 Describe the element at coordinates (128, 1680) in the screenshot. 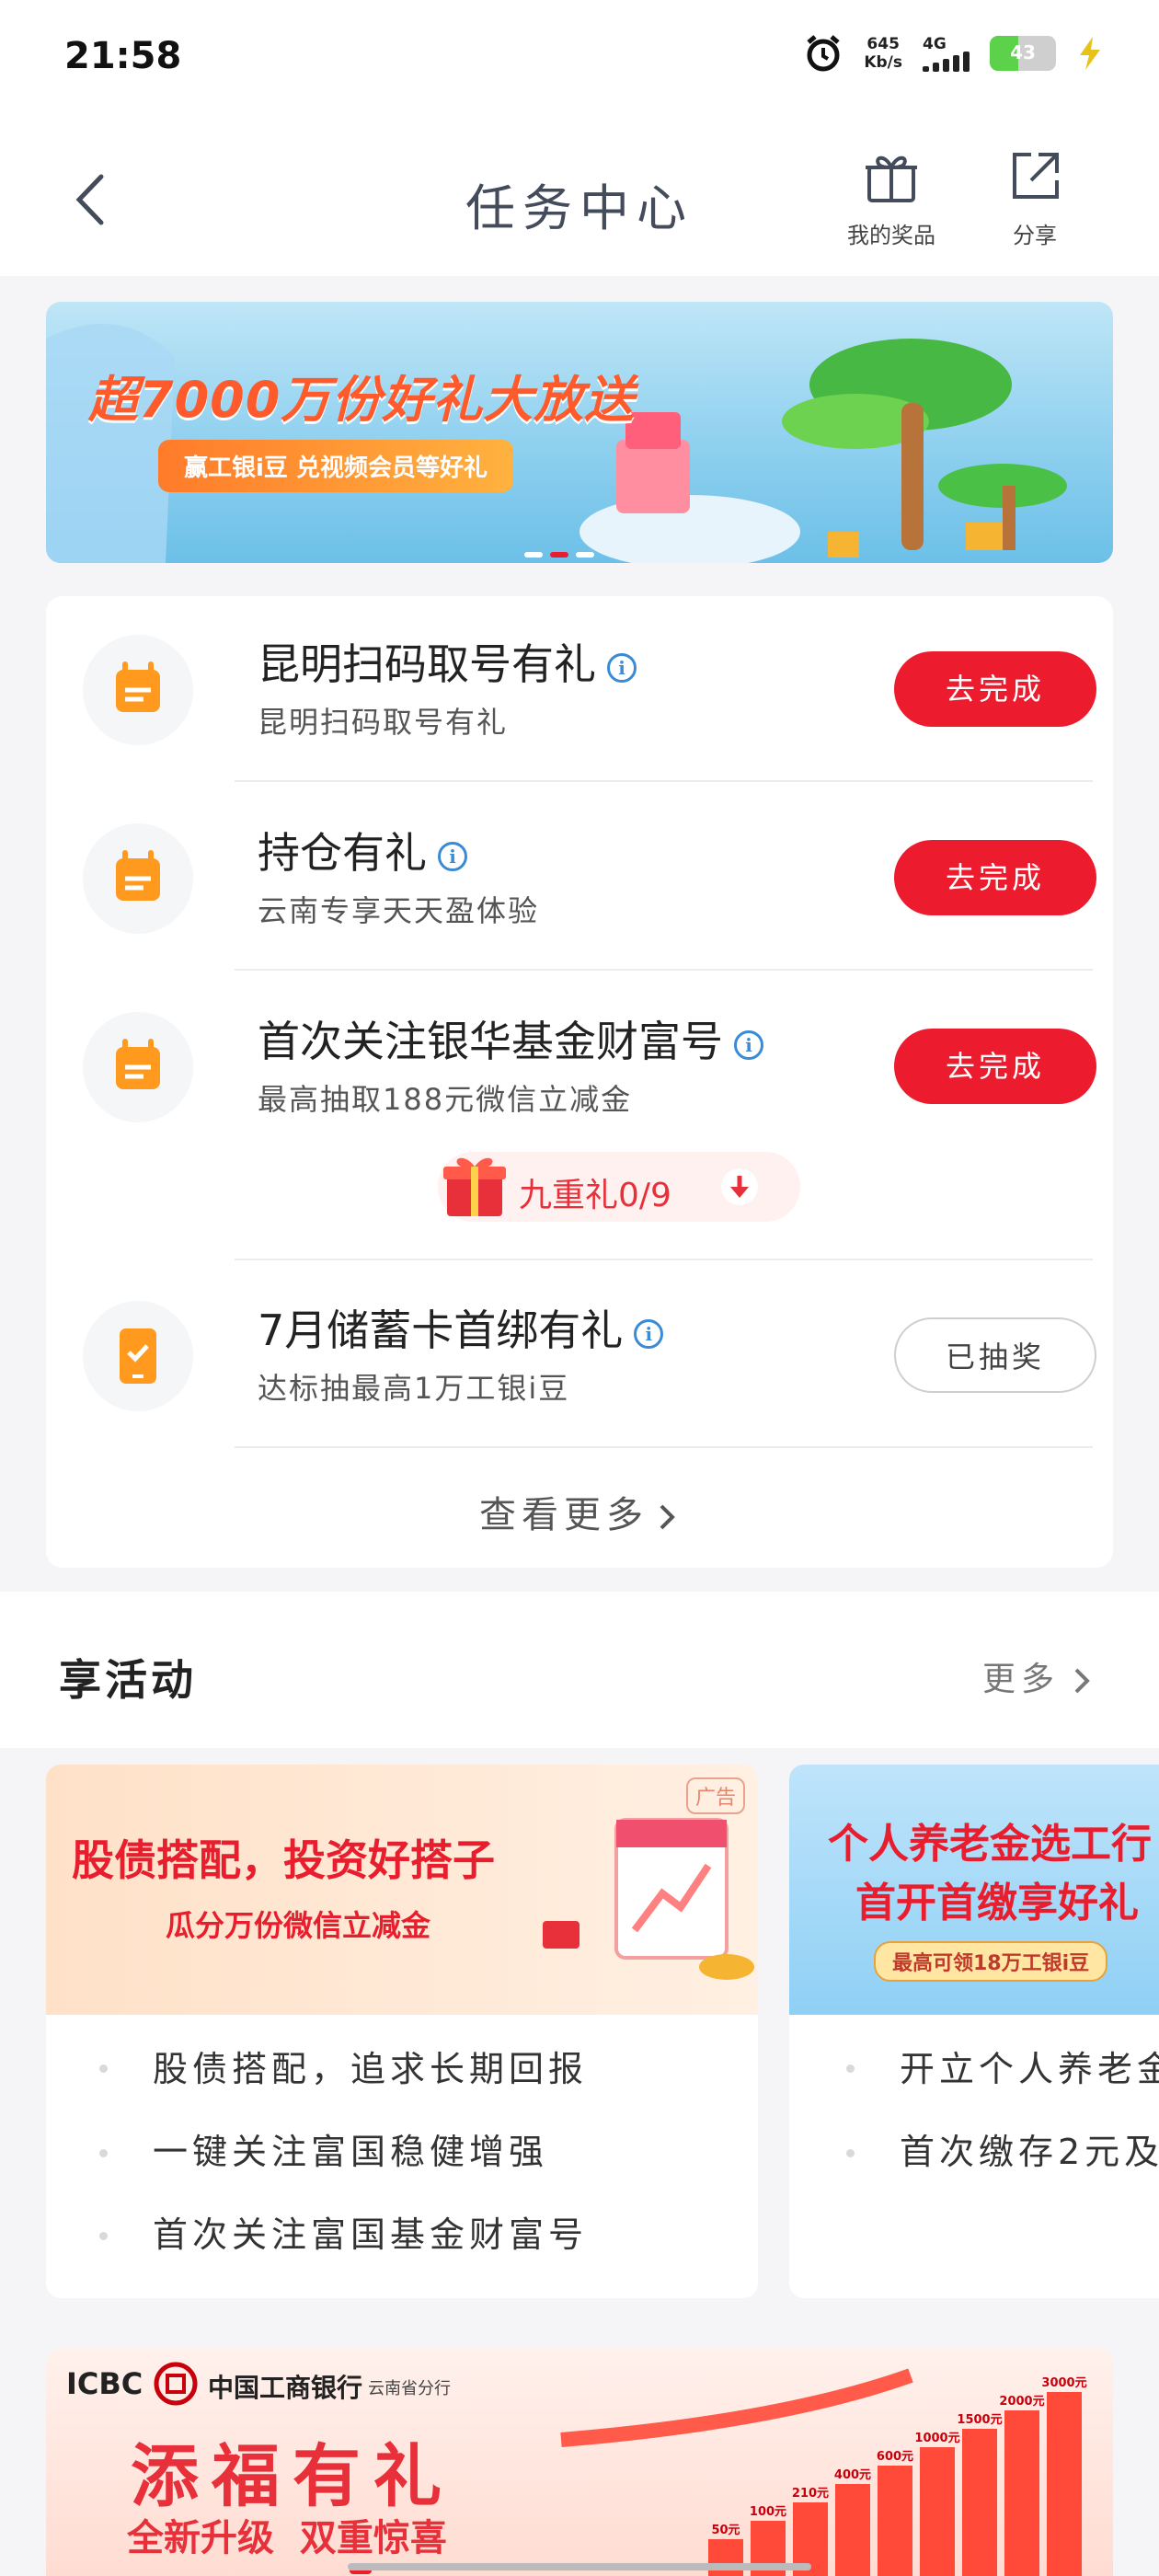

I see `section-title: 享活动` at that location.